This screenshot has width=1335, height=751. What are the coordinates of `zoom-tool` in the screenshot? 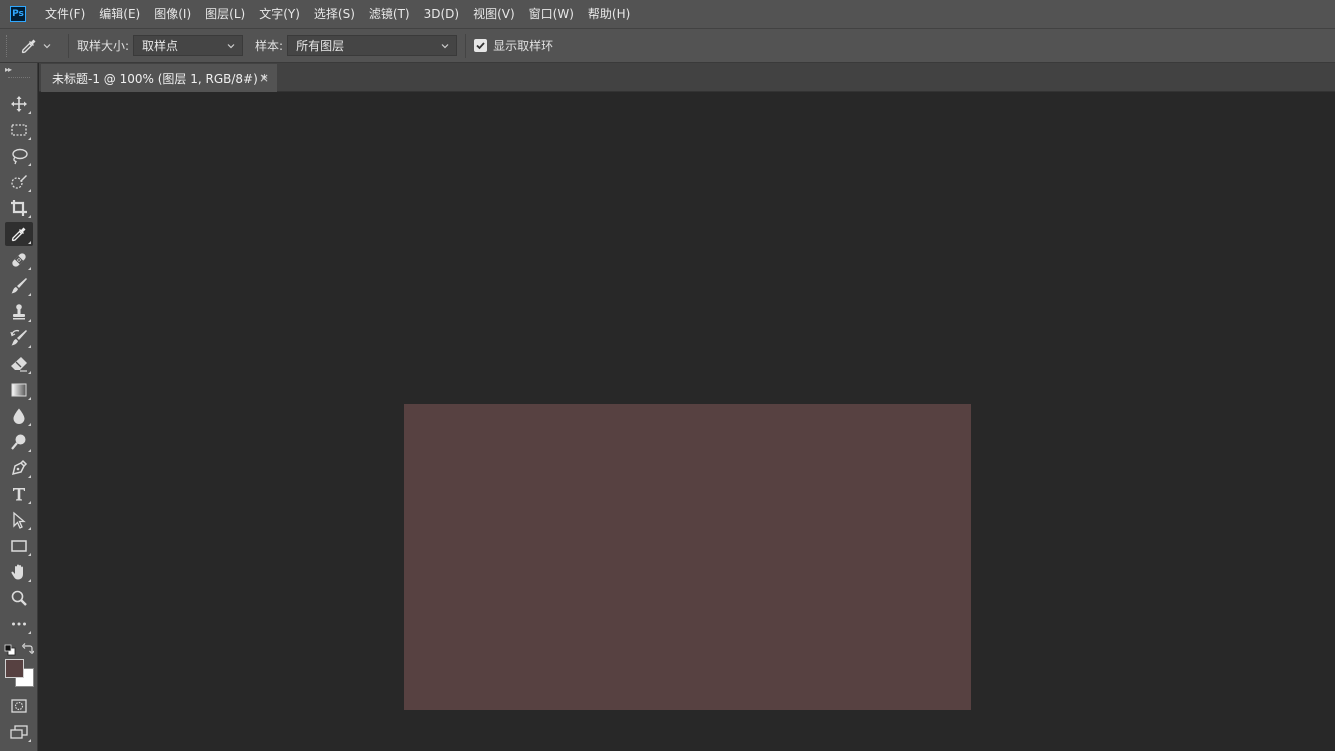 It's located at (19, 598).